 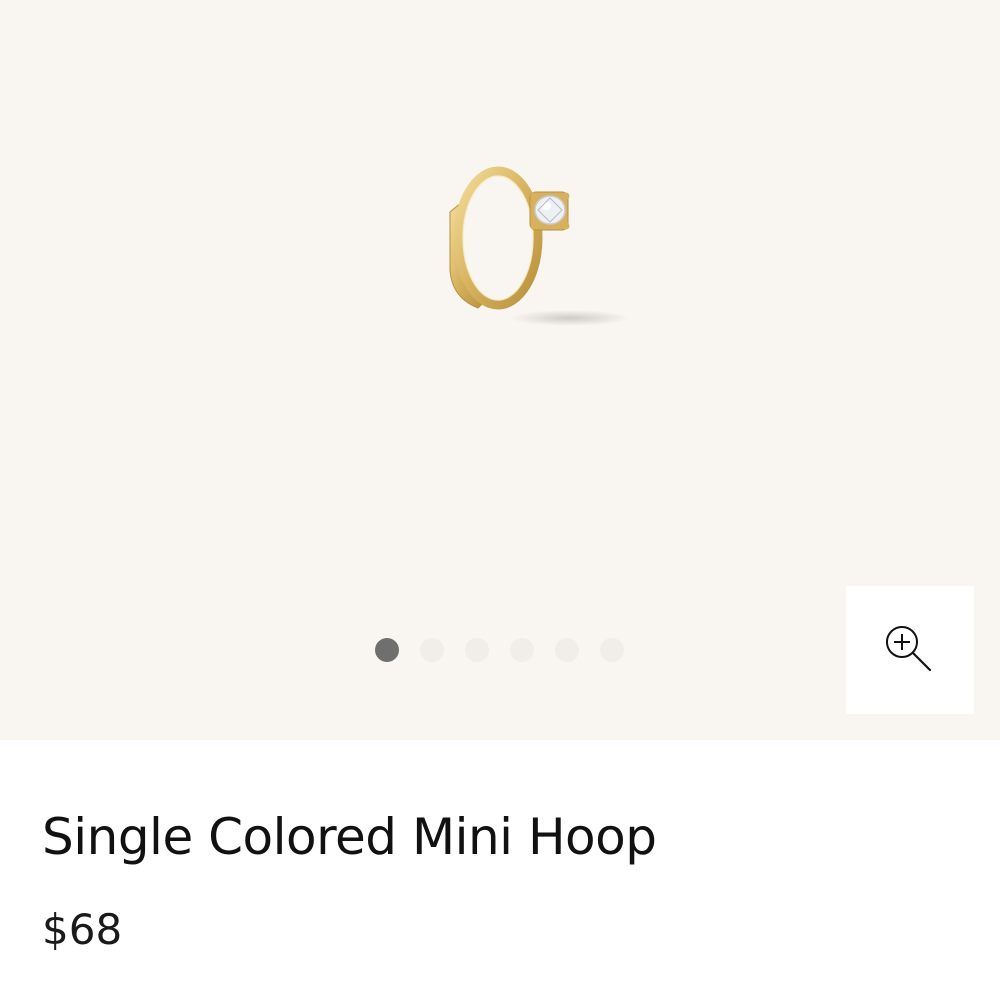 I want to click on gallery-pagination, so click(x=499, y=650).